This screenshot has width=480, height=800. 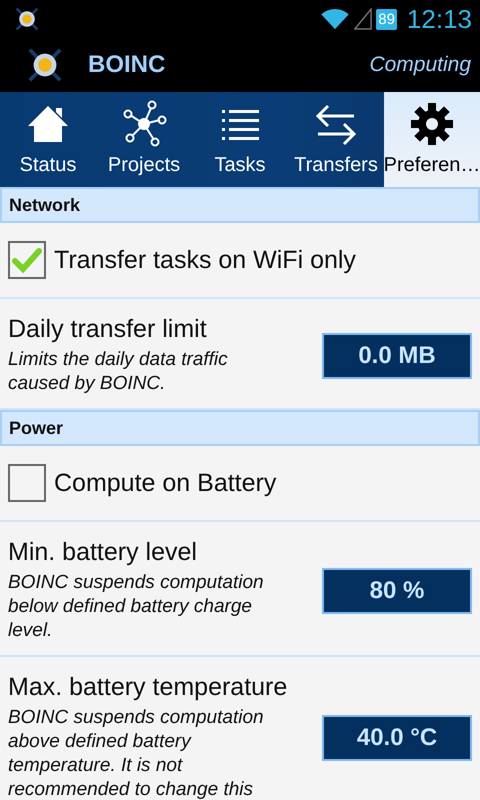 I want to click on clock: 12:13, so click(x=439, y=19).